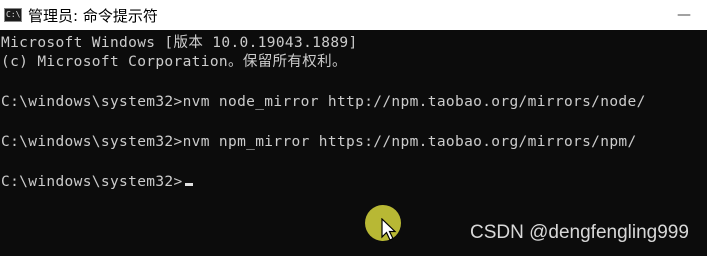 This screenshot has width=707, height=256. What do you see at coordinates (389, 229) in the screenshot?
I see `mouse-pointer-icon` at bounding box center [389, 229].